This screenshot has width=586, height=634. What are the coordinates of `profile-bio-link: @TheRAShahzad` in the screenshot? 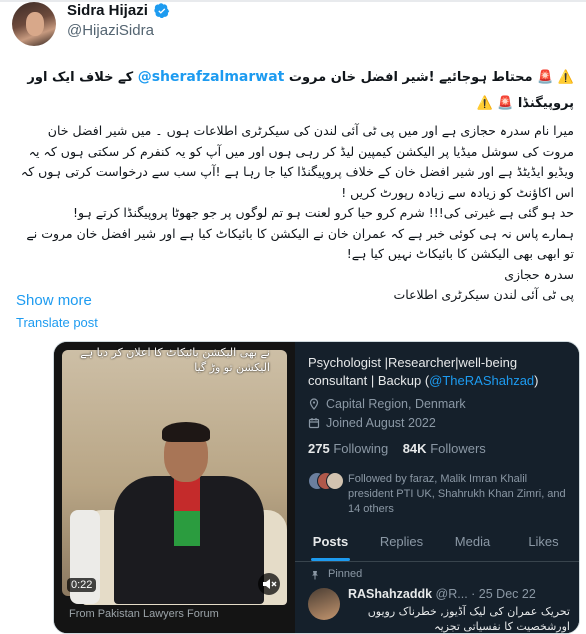 It's located at (482, 380).